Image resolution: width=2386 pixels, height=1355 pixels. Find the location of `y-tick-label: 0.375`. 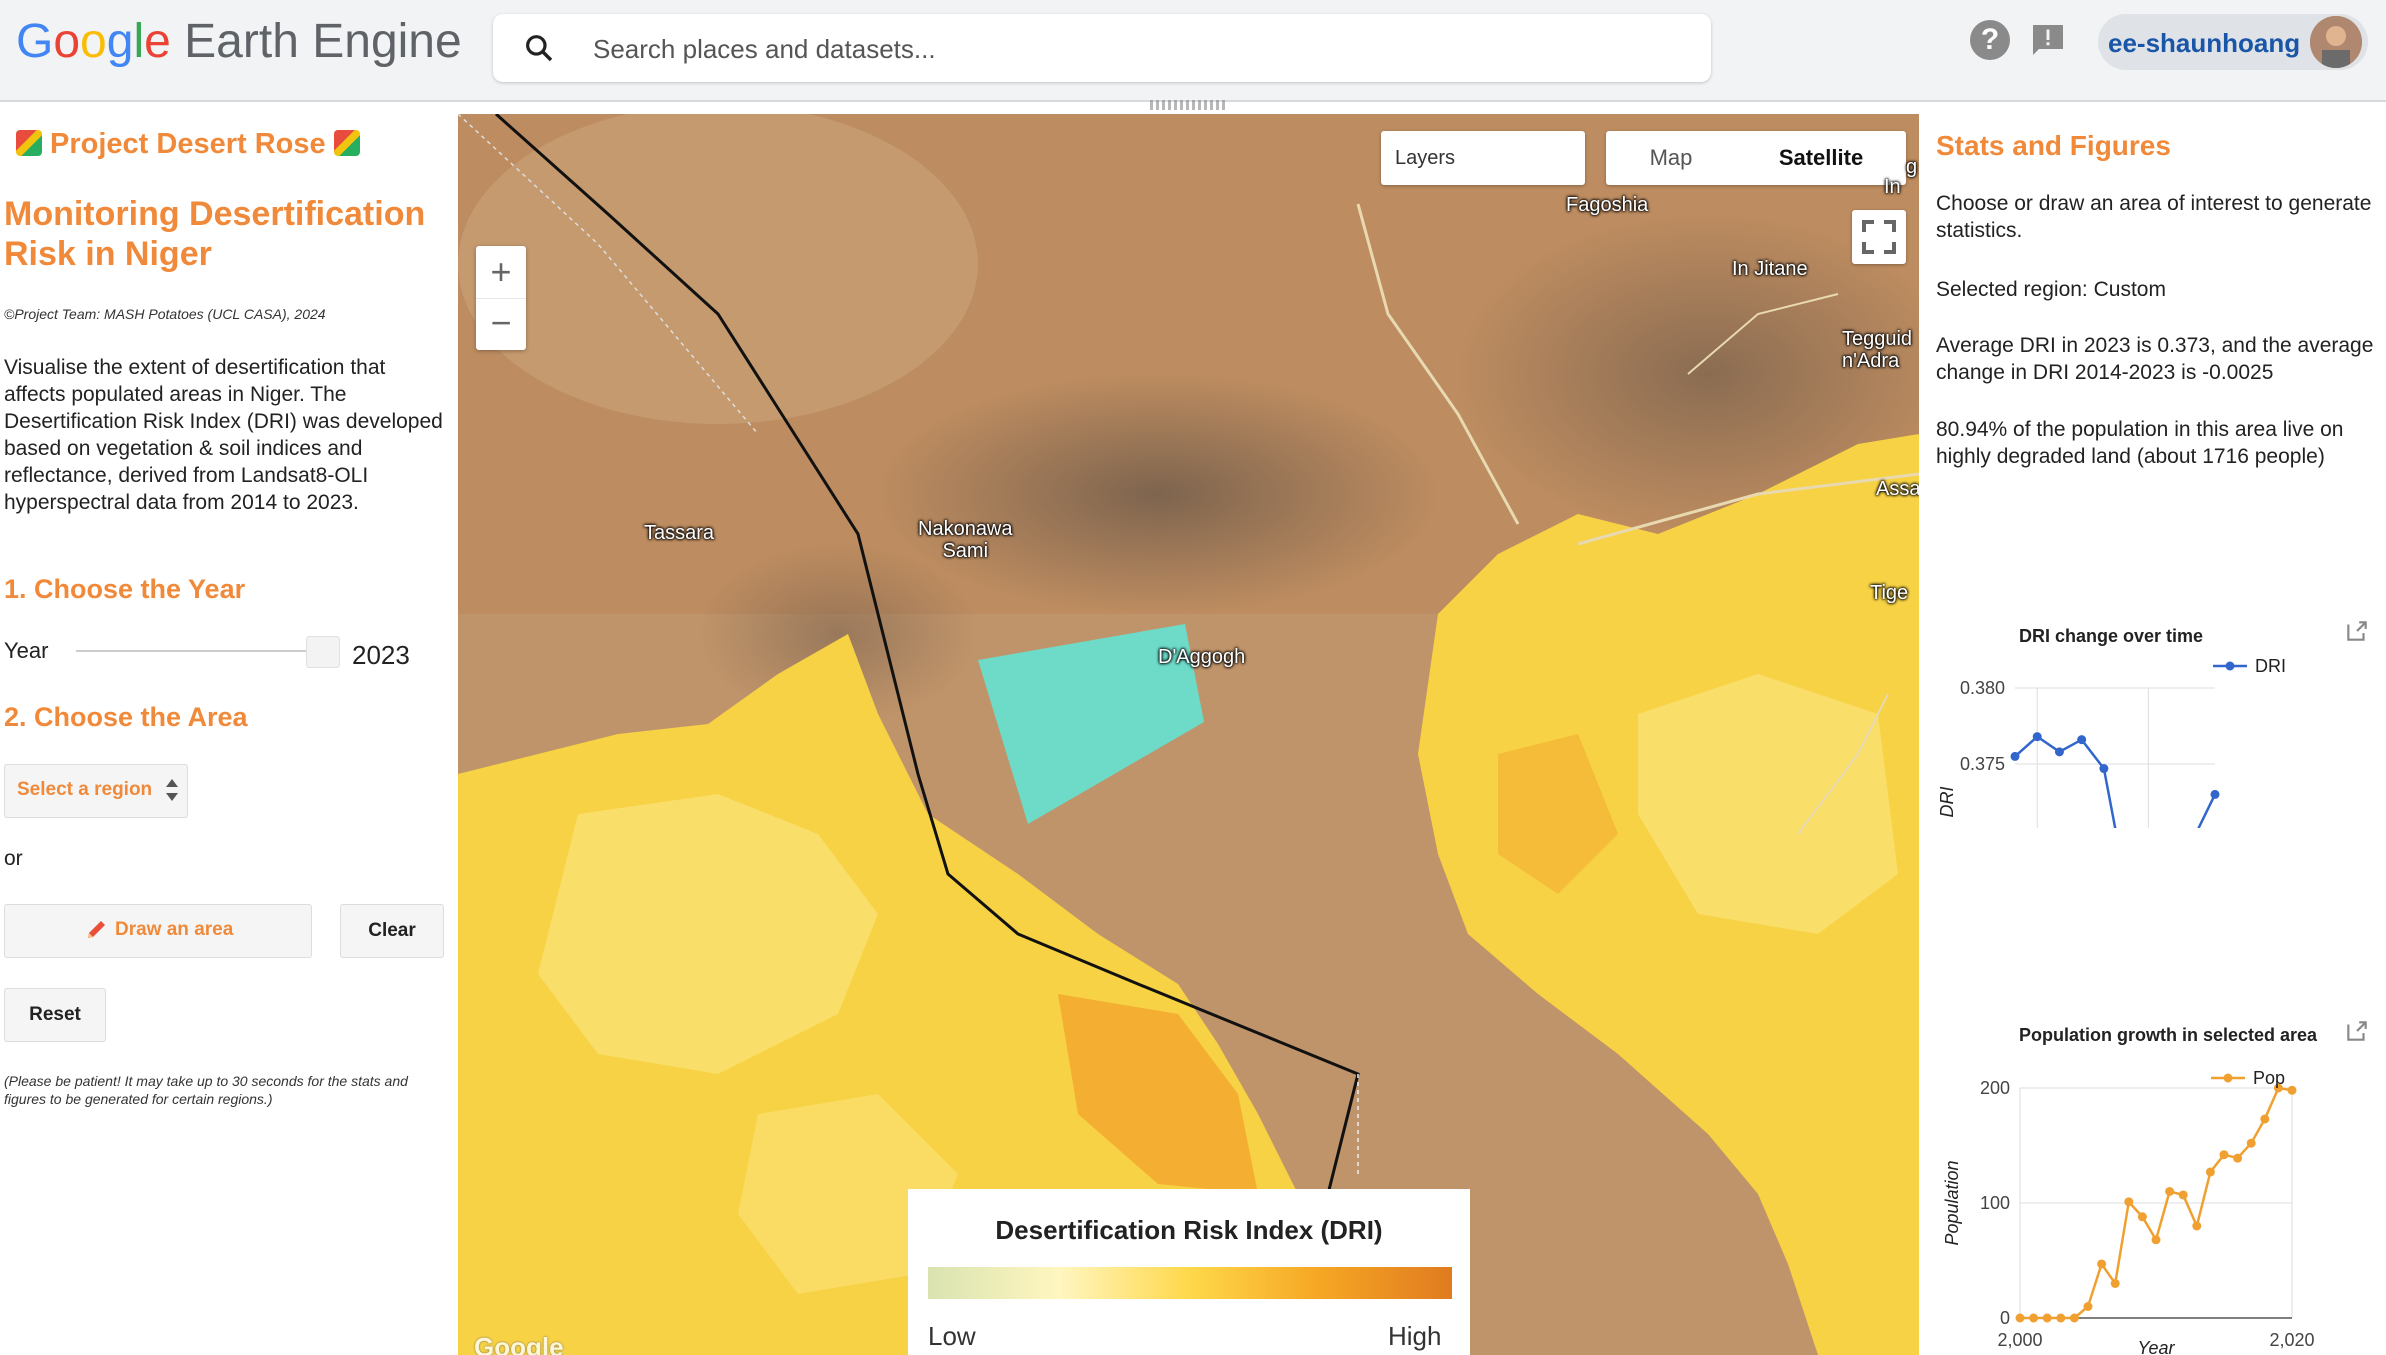

y-tick-label: 0.375 is located at coordinates (1982, 764).